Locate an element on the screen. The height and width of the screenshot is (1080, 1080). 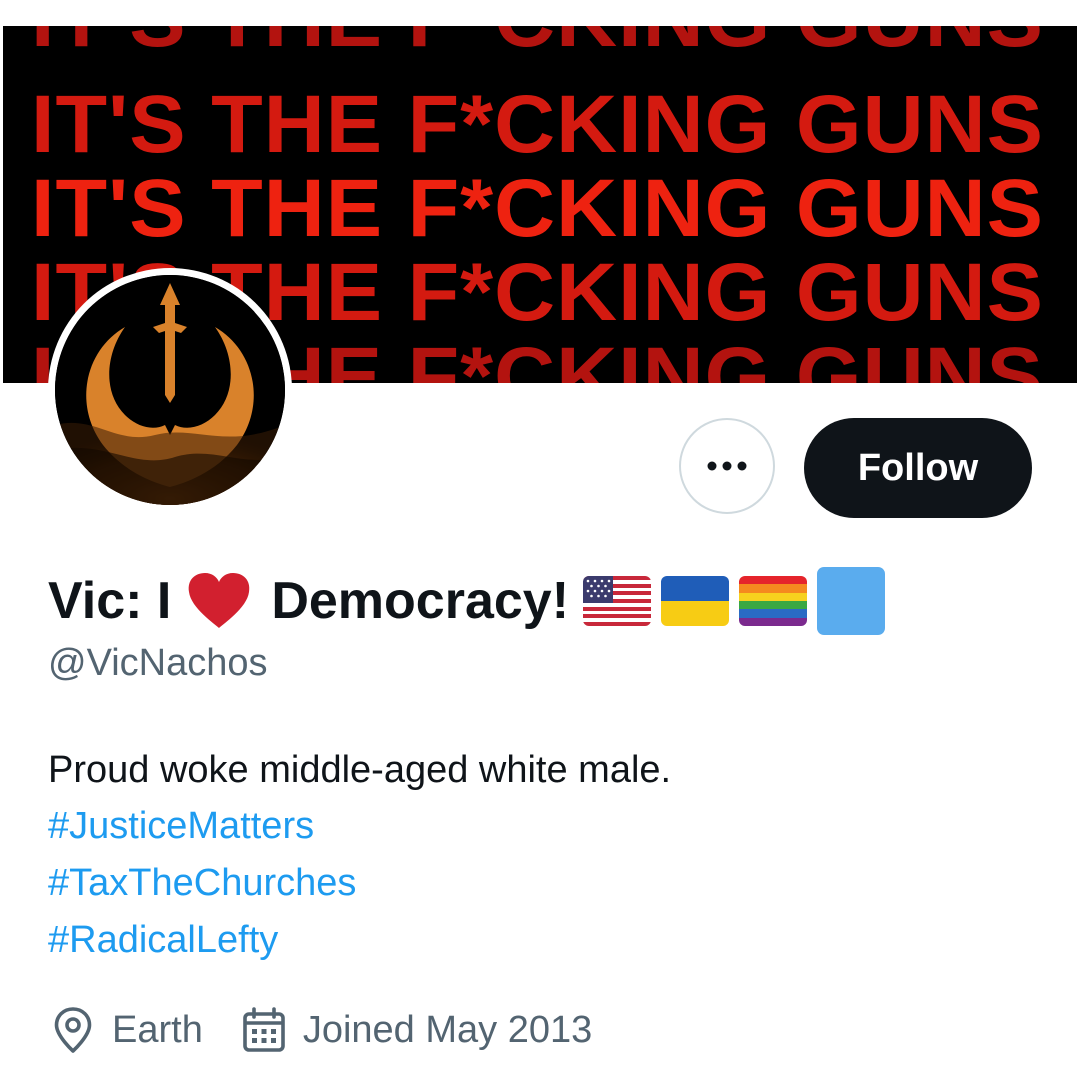
hashtag-link: #JusticeMatters is located at coordinates (359, 826).